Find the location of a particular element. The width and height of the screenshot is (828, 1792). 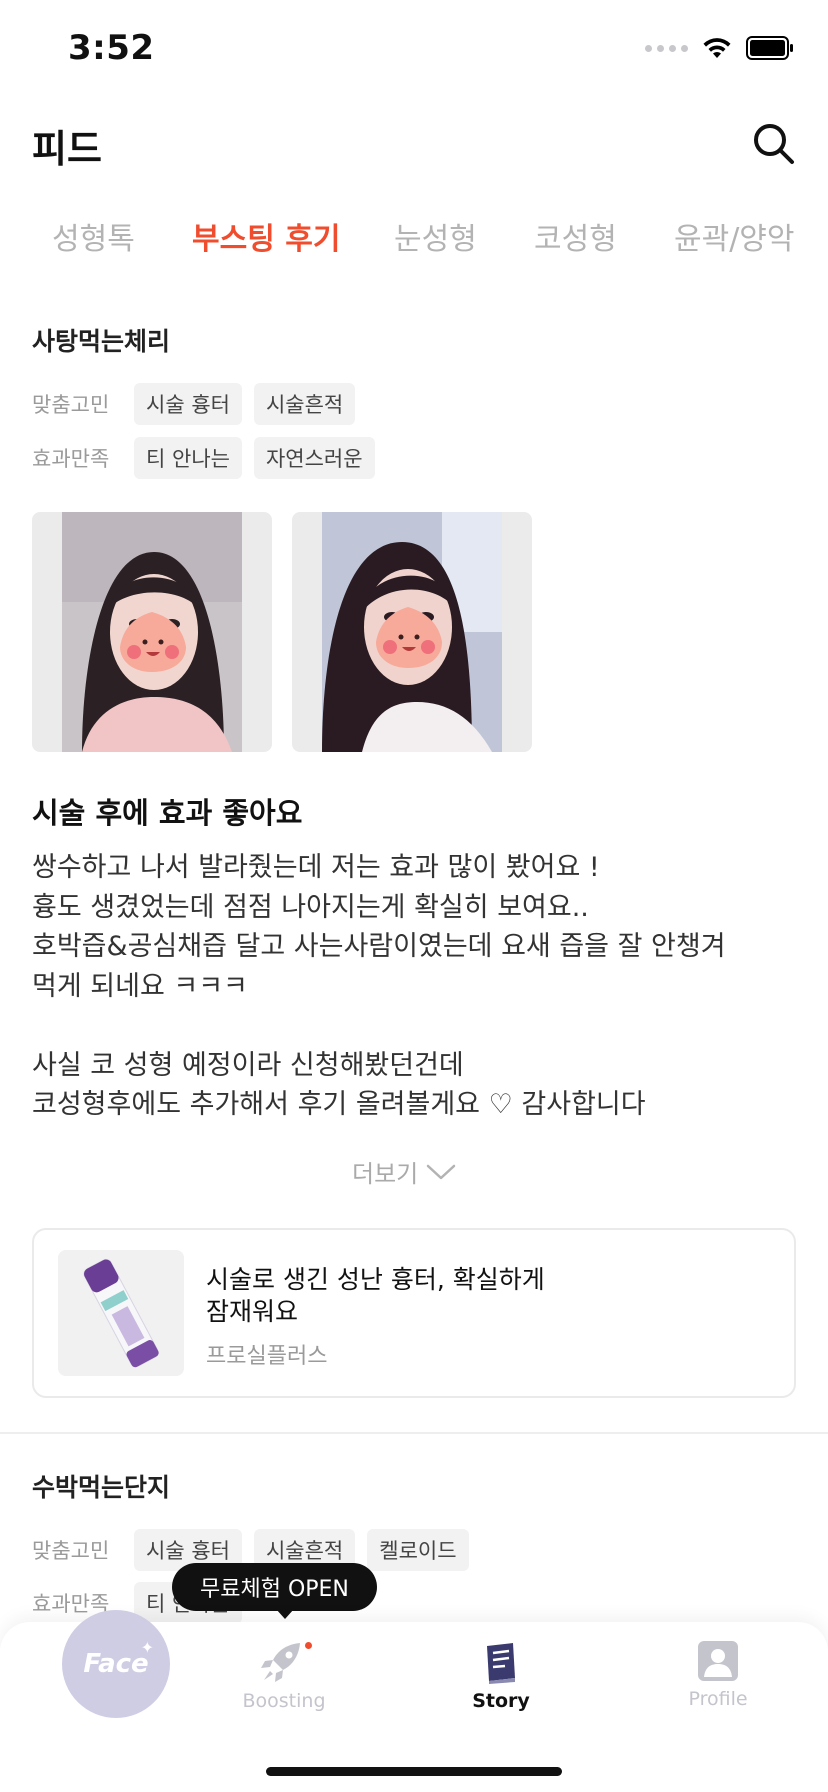

post-author: 사탕먹는체리 is located at coordinates (101, 340).